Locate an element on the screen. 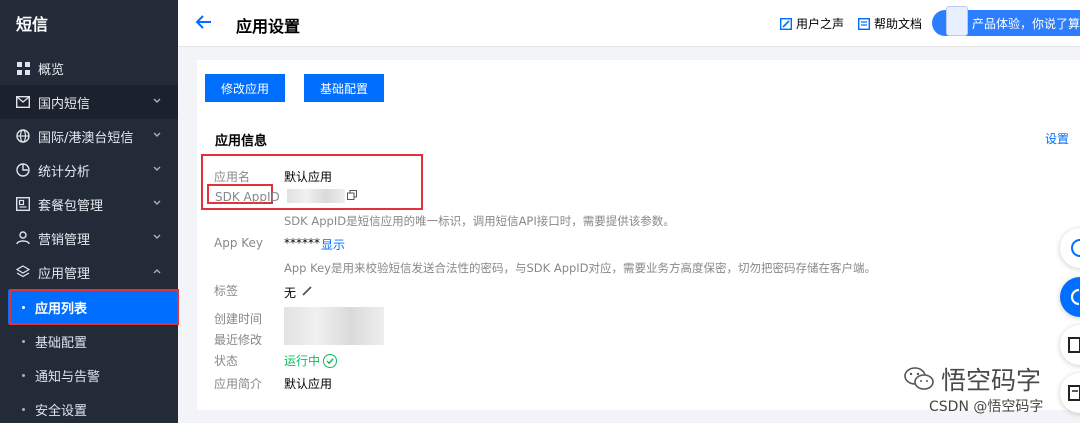 This screenshot has width=1080, height=423. app-key-value: ****** is located at coordinates (302, 243).